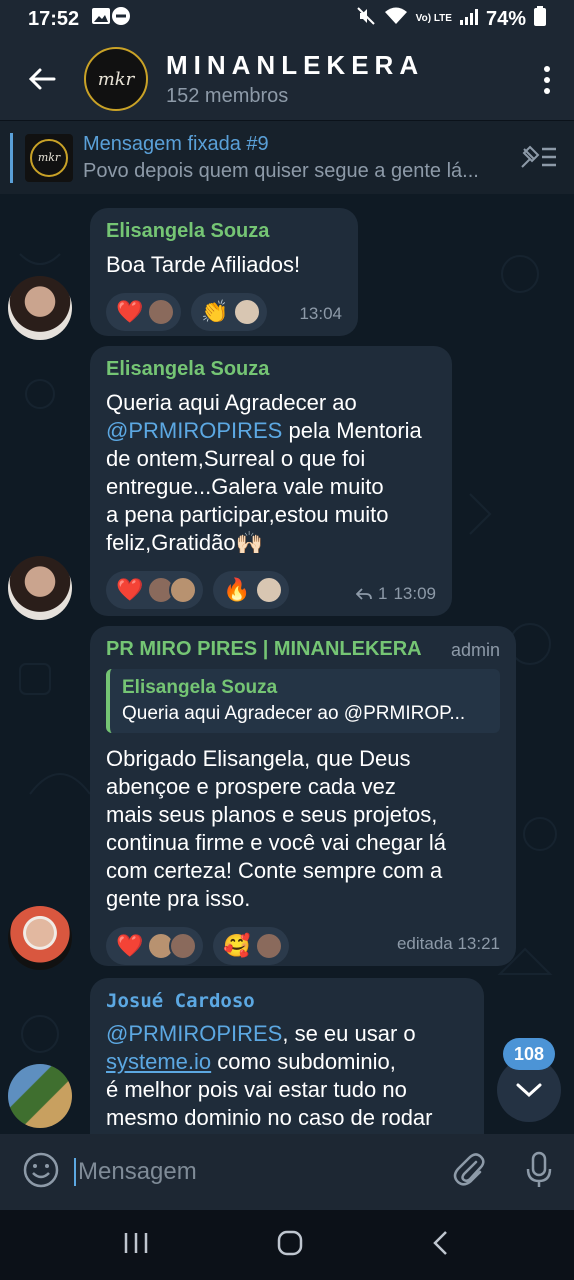 The width and height of the screenshot is (574, 1280). I want to click on admin-avatar, so click(40, 938).